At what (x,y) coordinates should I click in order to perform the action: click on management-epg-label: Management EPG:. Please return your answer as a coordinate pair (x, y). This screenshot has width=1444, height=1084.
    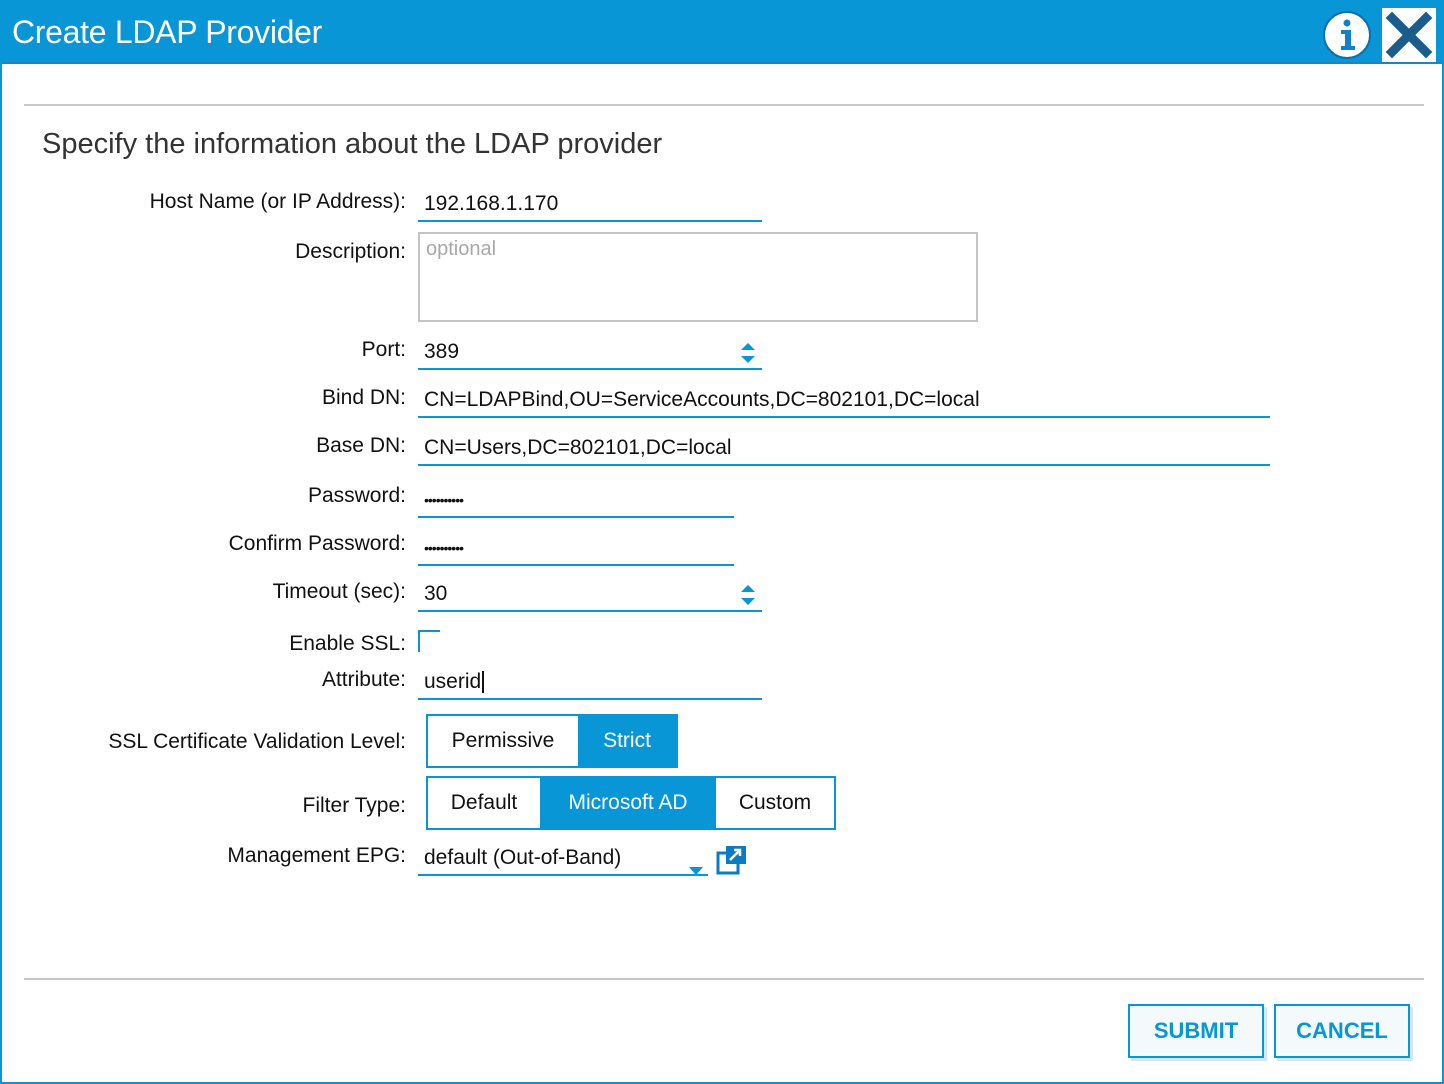
    Looking at the image, I should click on (316, 855).